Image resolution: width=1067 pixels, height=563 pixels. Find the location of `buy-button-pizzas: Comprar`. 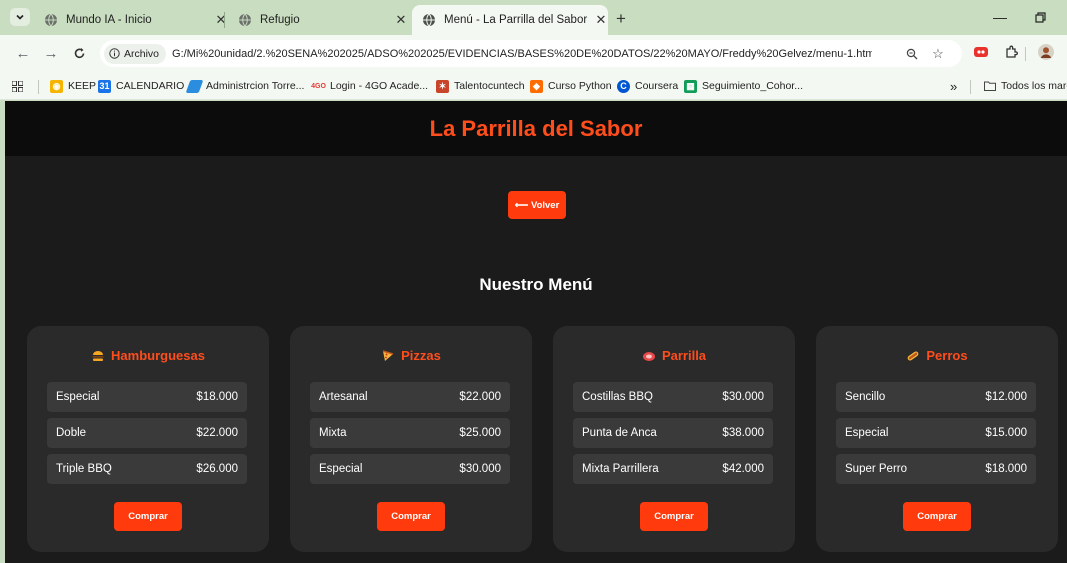

buy-button-pizzas: Comprar is located at coordinates (411, 516).